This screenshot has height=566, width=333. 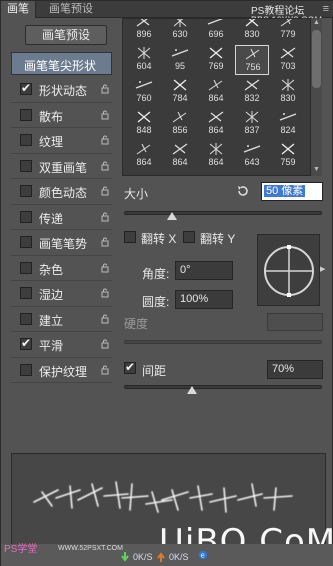 I want to click on sidebar-item-transfer: 传递, so click(x=61, y=217).